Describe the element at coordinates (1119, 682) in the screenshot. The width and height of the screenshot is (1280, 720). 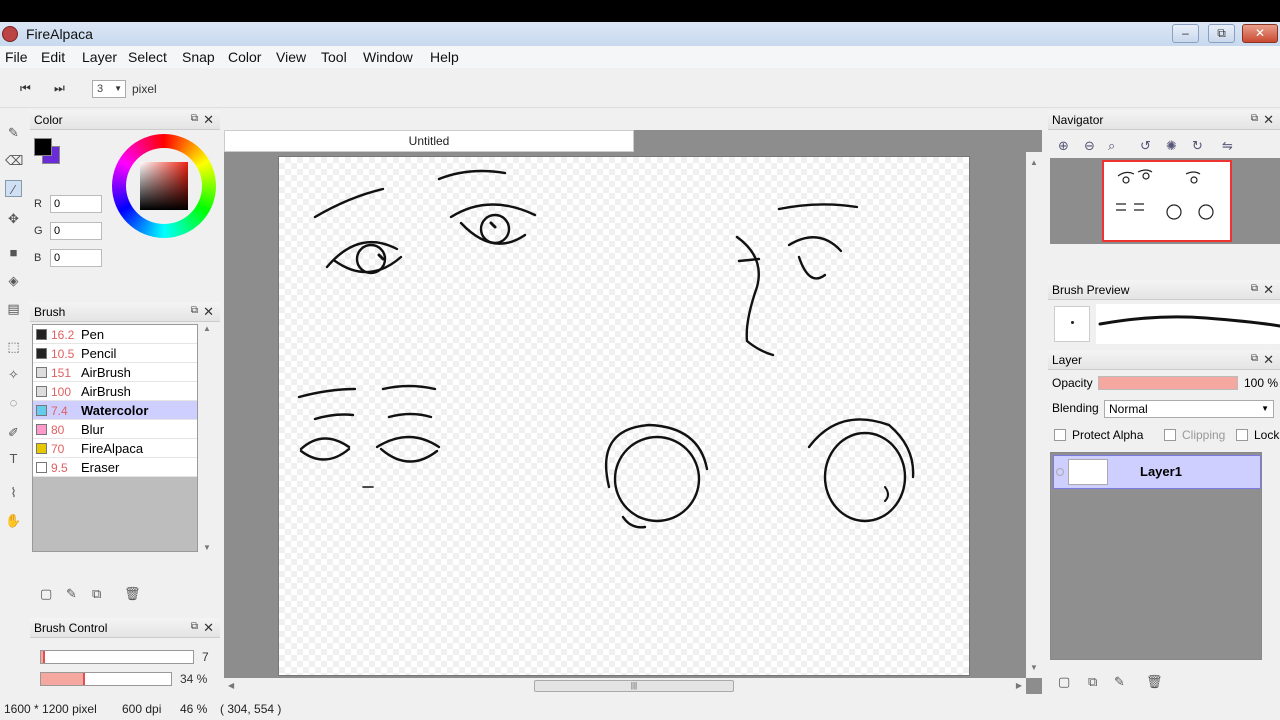
I see `layer-properties-icon: ✎` at that location.